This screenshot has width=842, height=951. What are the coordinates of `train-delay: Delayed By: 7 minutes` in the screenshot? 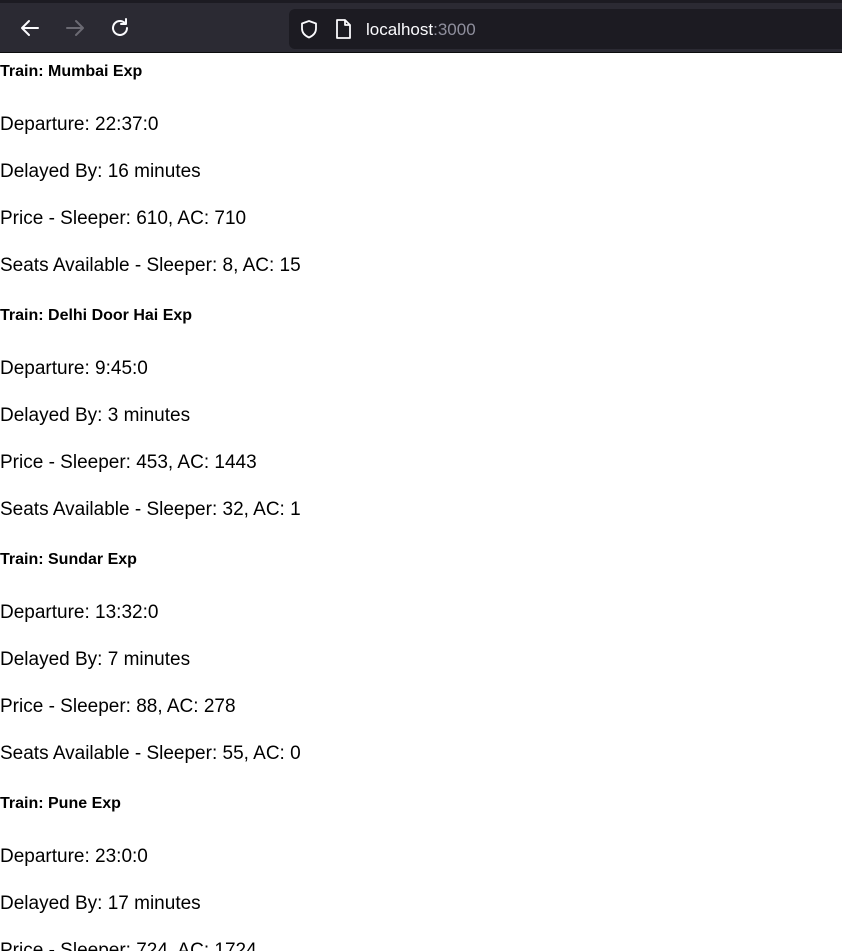 It's located at (95, 659).